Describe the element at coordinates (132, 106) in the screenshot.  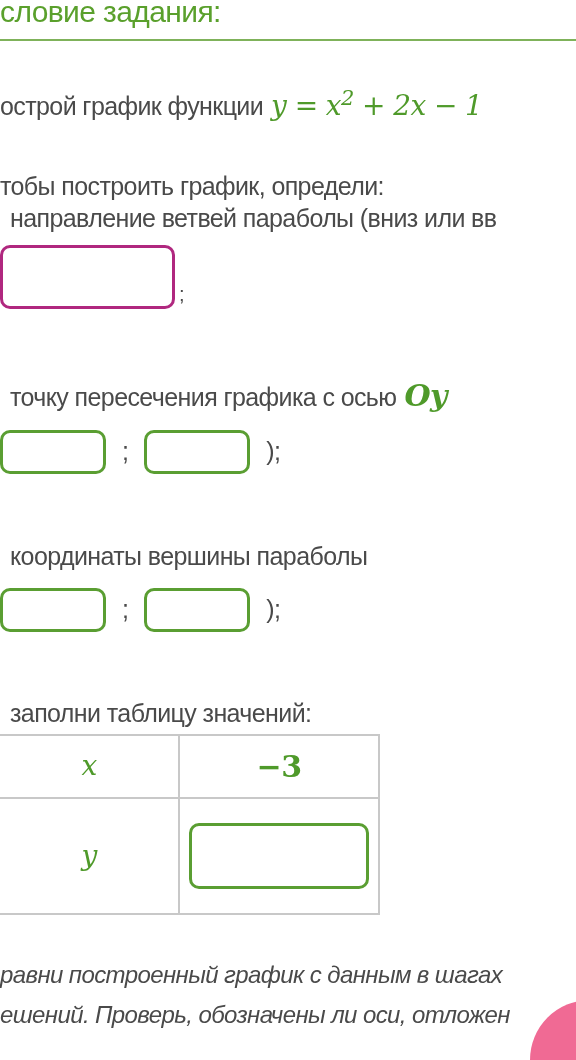
I see `task-text: острой график функции` at that location.